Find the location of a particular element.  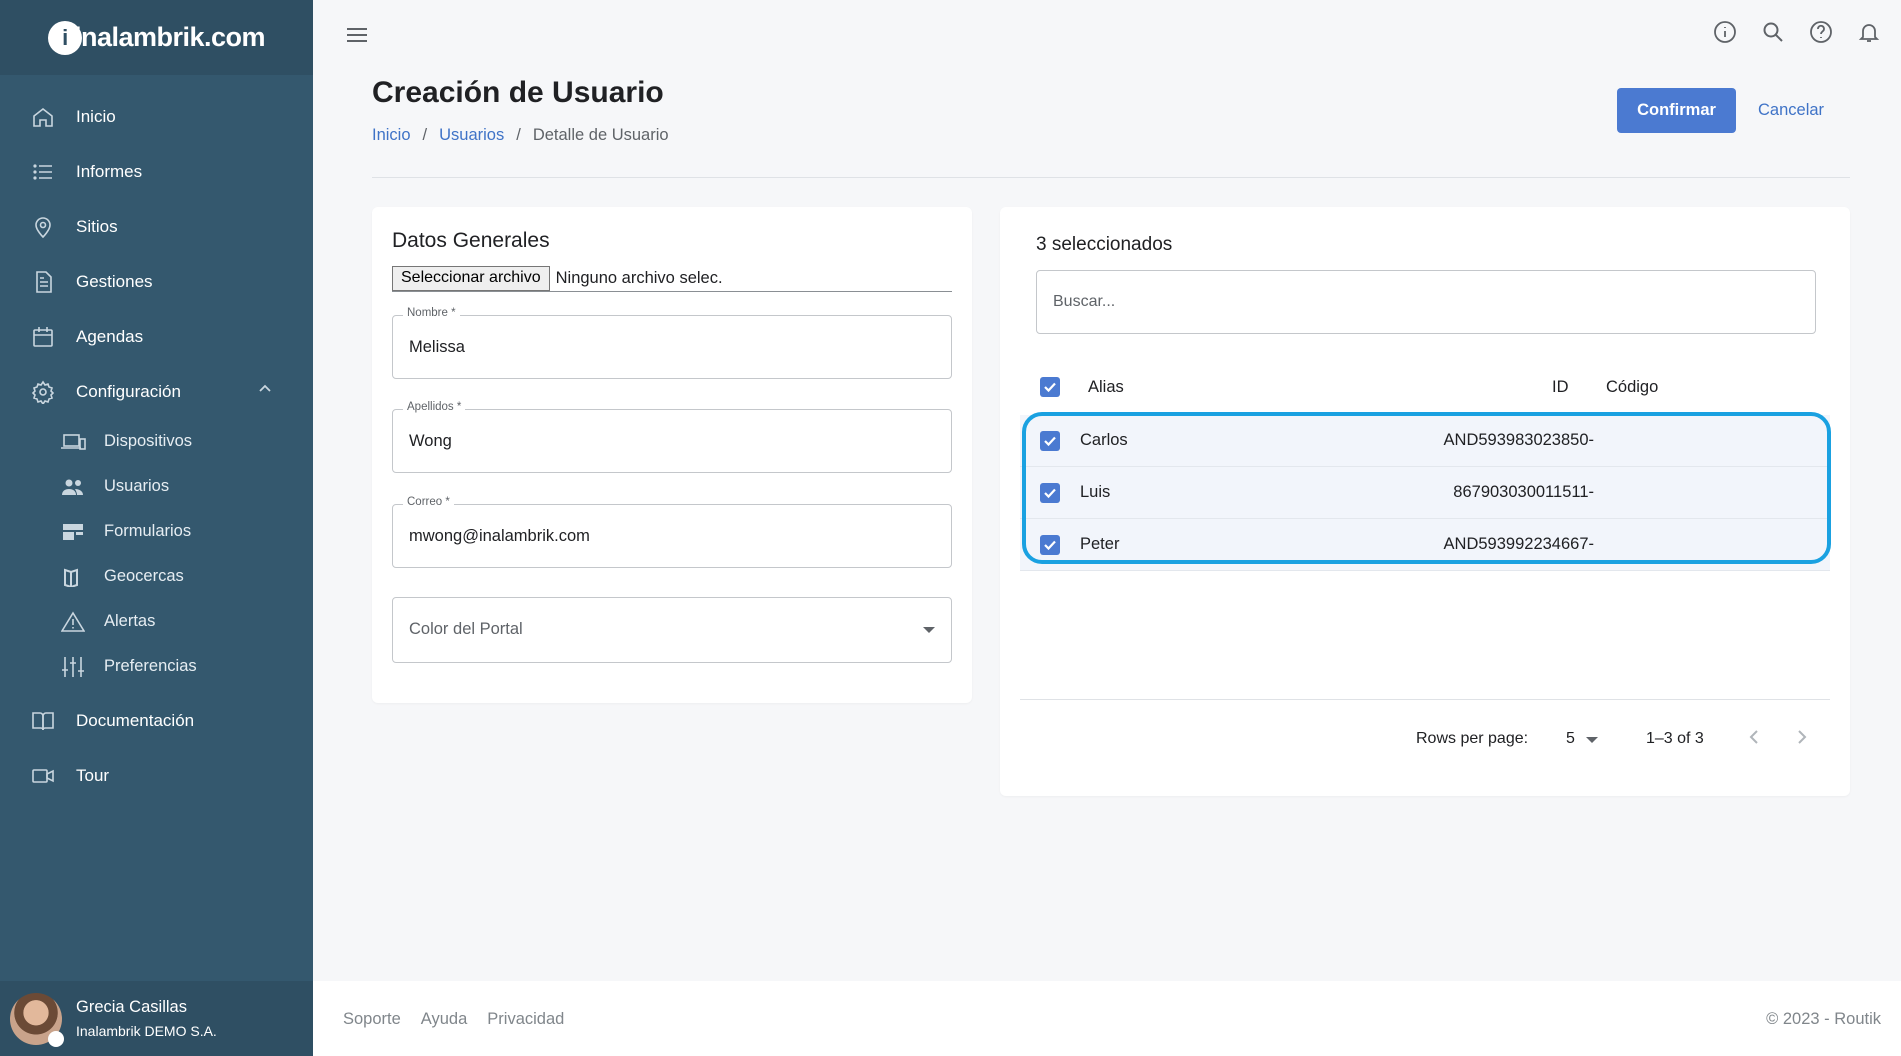

logo-text: inalambrik.com is located at coordinates (169, 37).